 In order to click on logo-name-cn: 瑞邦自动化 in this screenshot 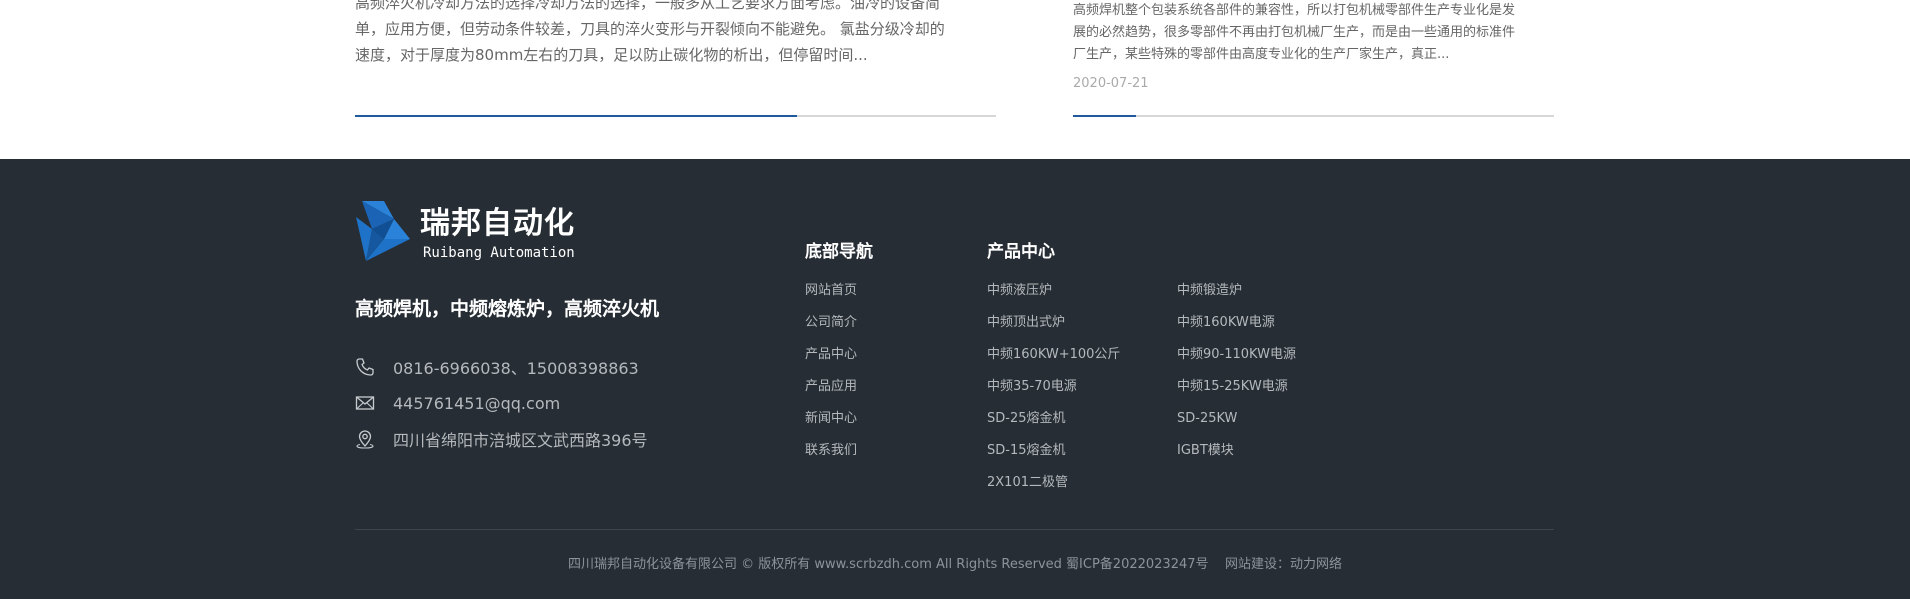, I will do `click(497, 223)`.